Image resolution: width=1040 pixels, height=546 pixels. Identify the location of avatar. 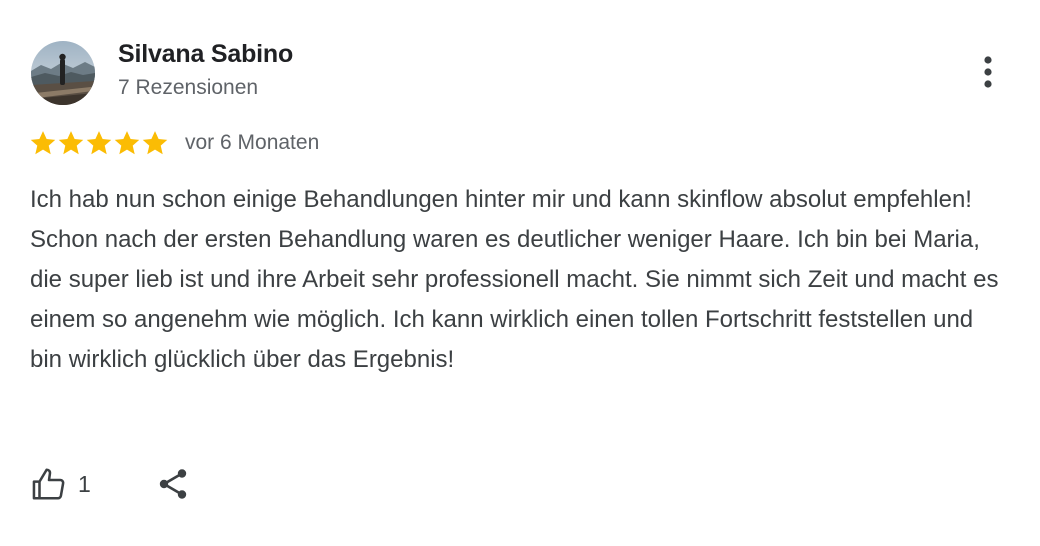
(63, 73).